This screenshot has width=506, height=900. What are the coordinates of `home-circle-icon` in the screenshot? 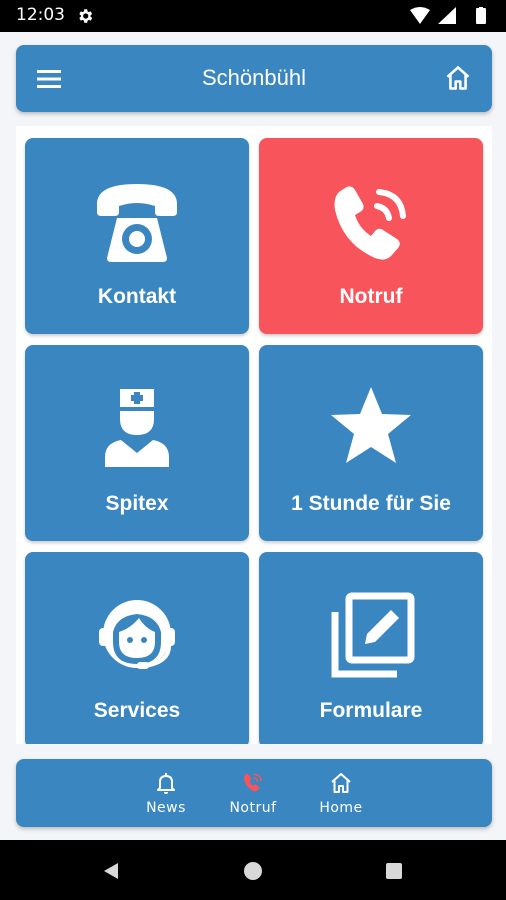 It's located at (253, 871).